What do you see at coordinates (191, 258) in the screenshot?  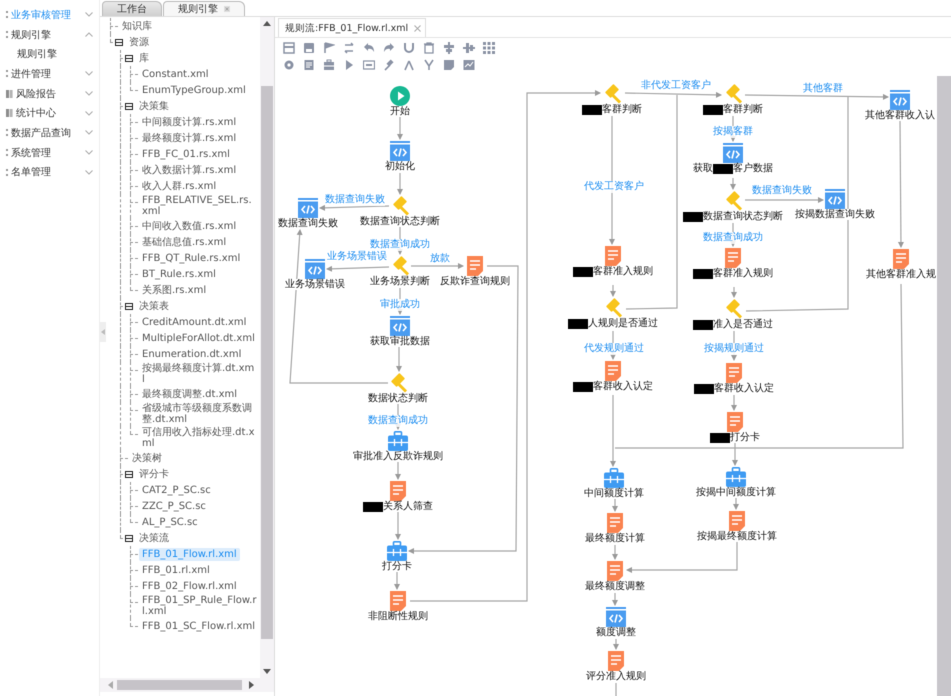 I see `tree-item: FFB_QT_Rule.rs.xml` at bounding box center [191, 258].